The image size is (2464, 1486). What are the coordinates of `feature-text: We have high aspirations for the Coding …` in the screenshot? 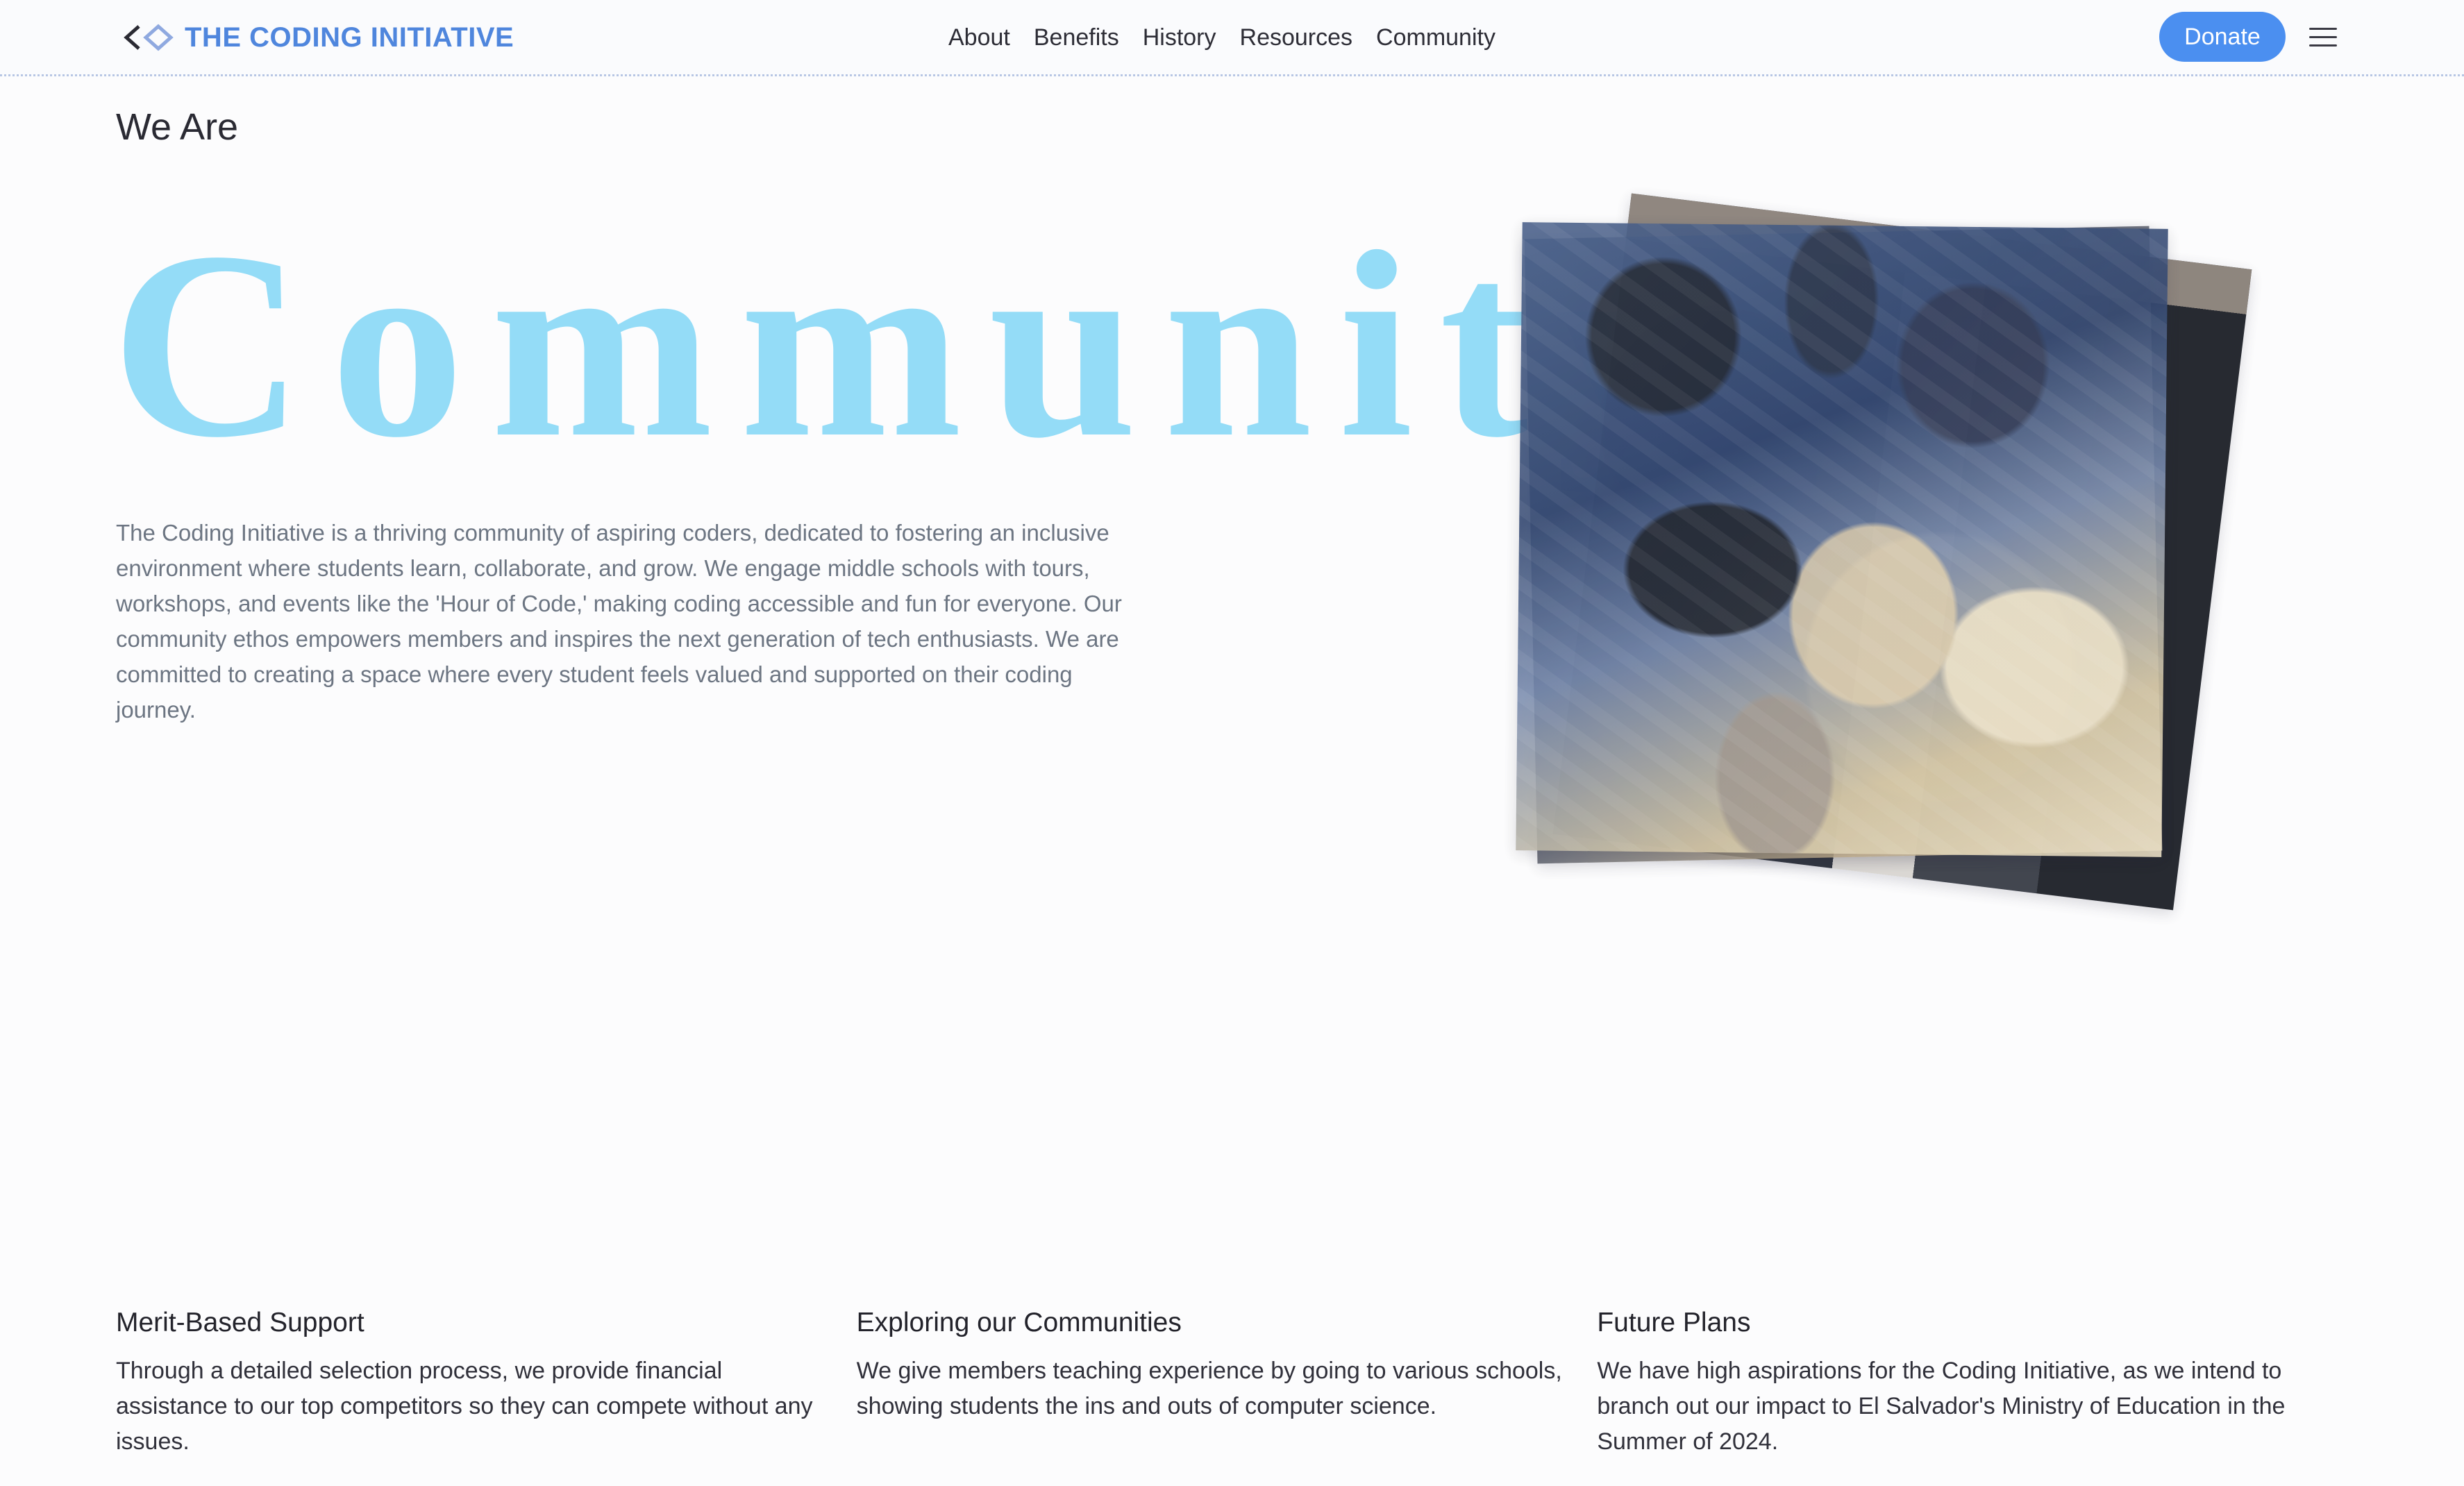 It's located at (1941, 1406).